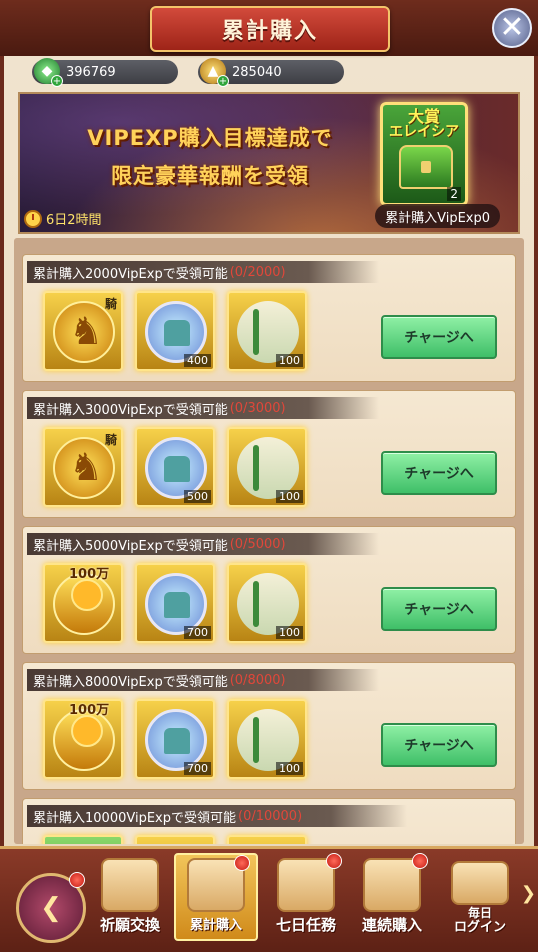 This screenshot has height=952, width=538. Describe the element at coordinates (528, 893) in the screenshot. I see `chevron-right-icon: ❯` at that location.